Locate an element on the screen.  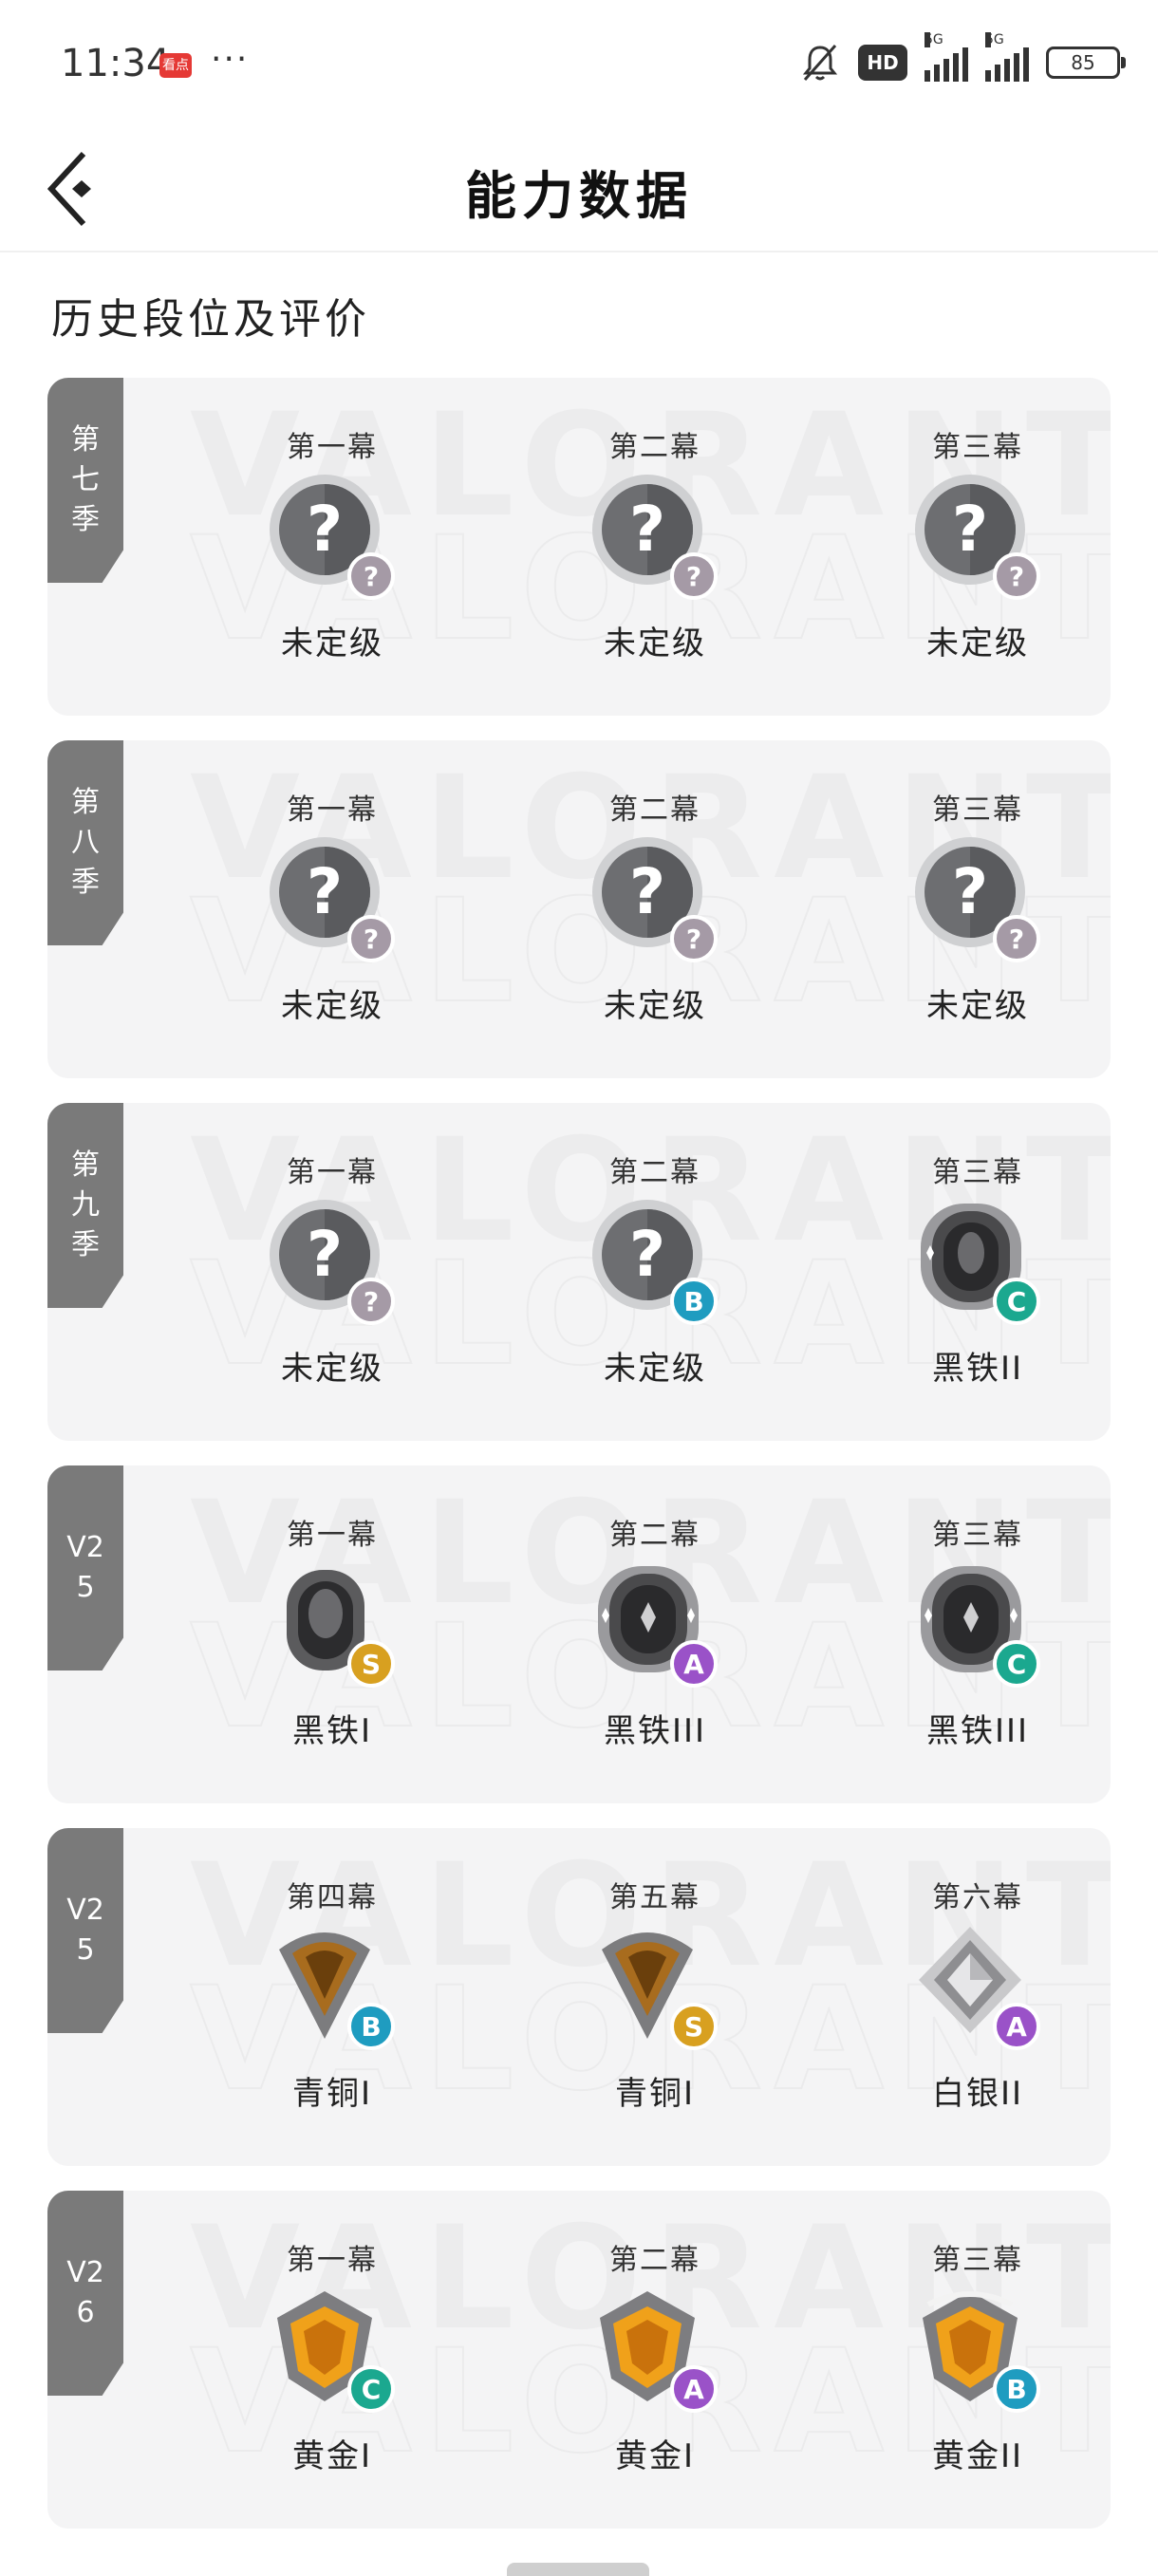
season-label: 第七季 is located at coordinates (85, 480).